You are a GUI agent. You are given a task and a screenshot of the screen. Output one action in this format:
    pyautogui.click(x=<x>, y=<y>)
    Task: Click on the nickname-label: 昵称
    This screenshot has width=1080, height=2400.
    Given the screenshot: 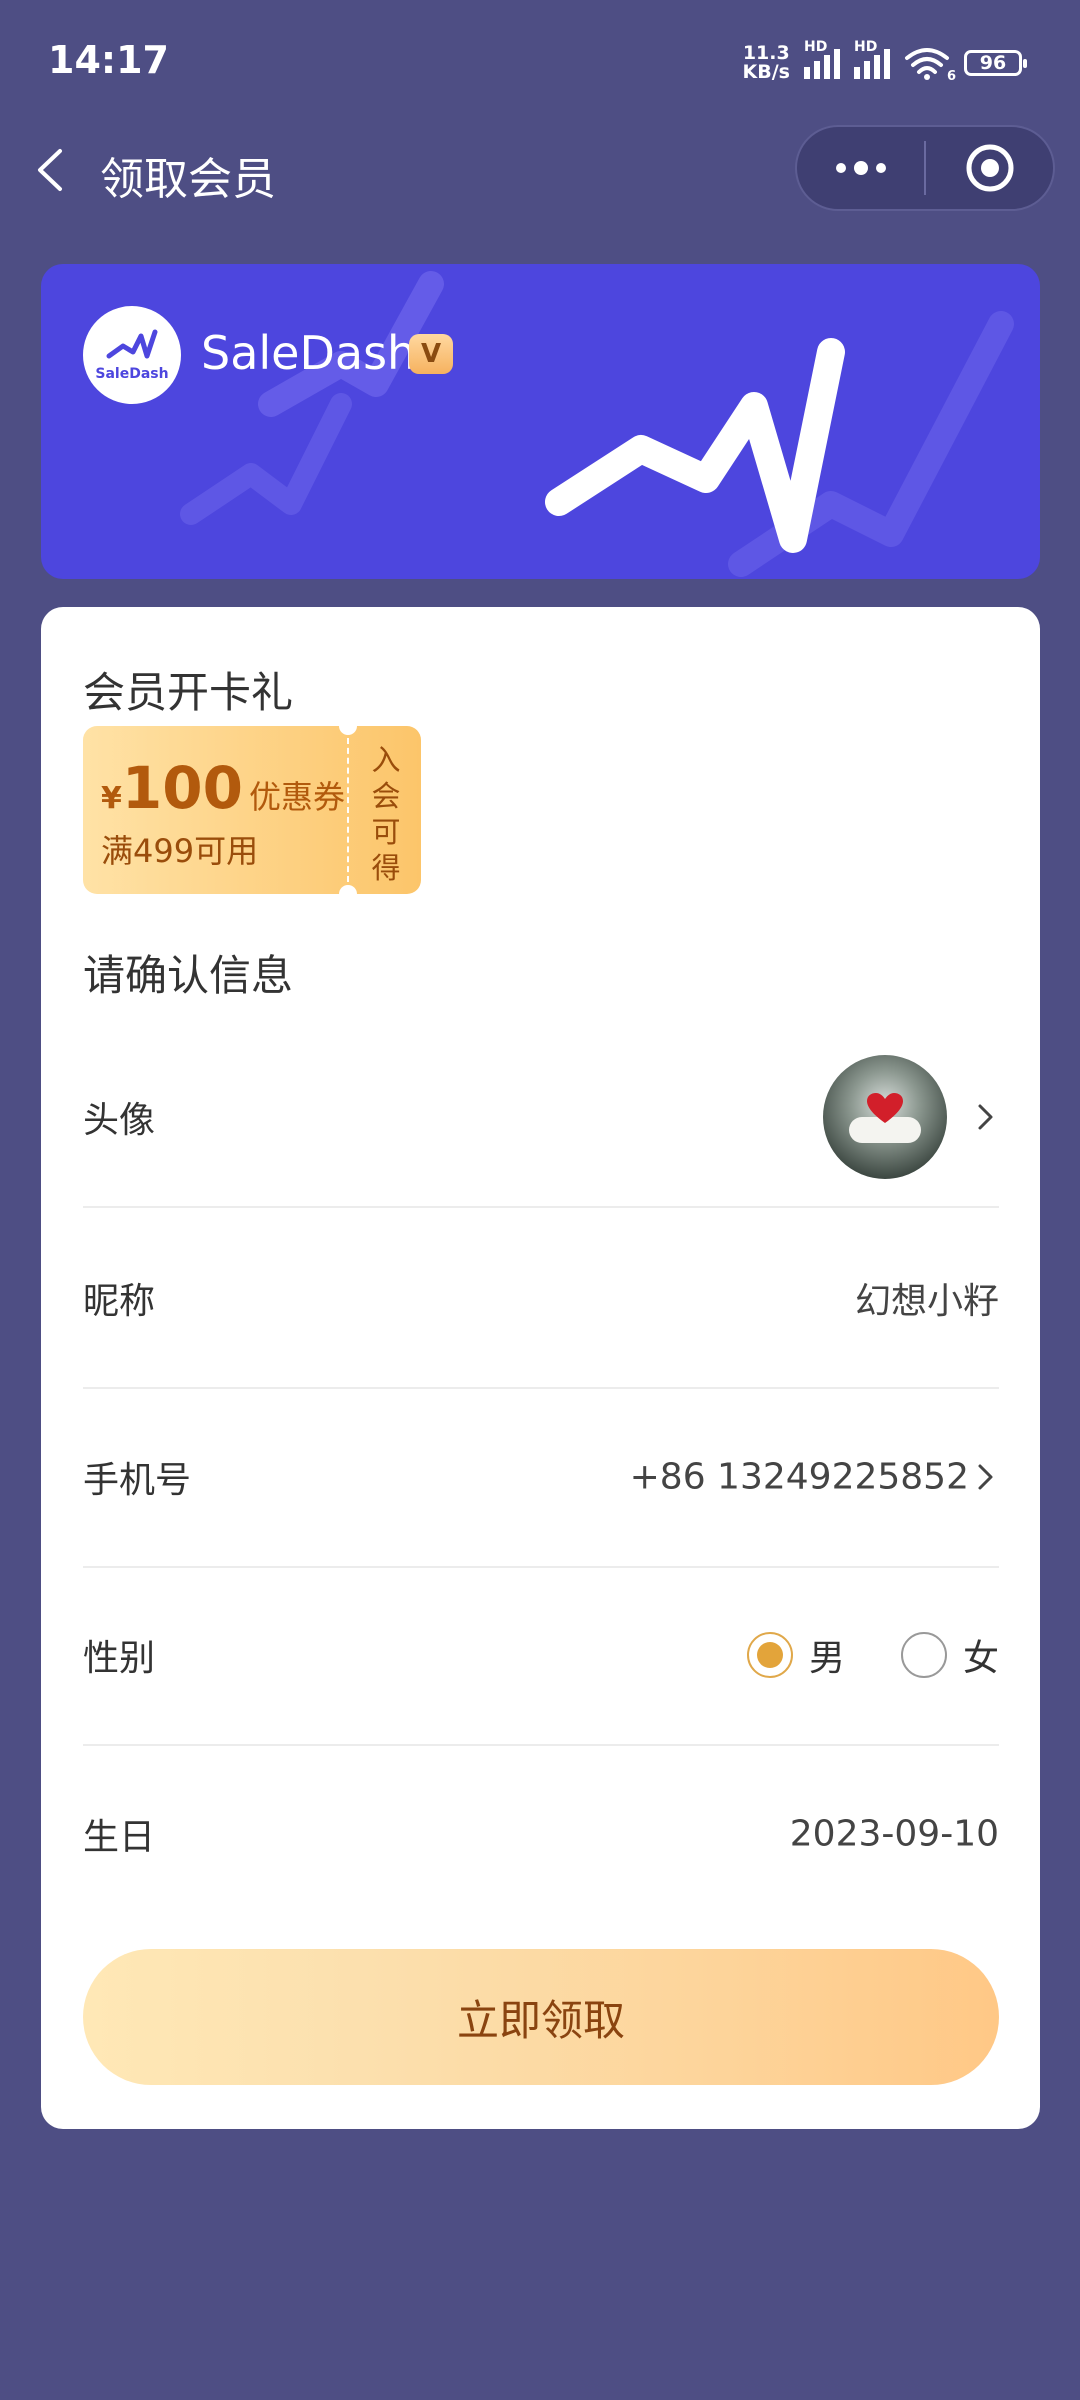 What is the action you would take?
    pyautogui.click(x=119, y=1301)
    